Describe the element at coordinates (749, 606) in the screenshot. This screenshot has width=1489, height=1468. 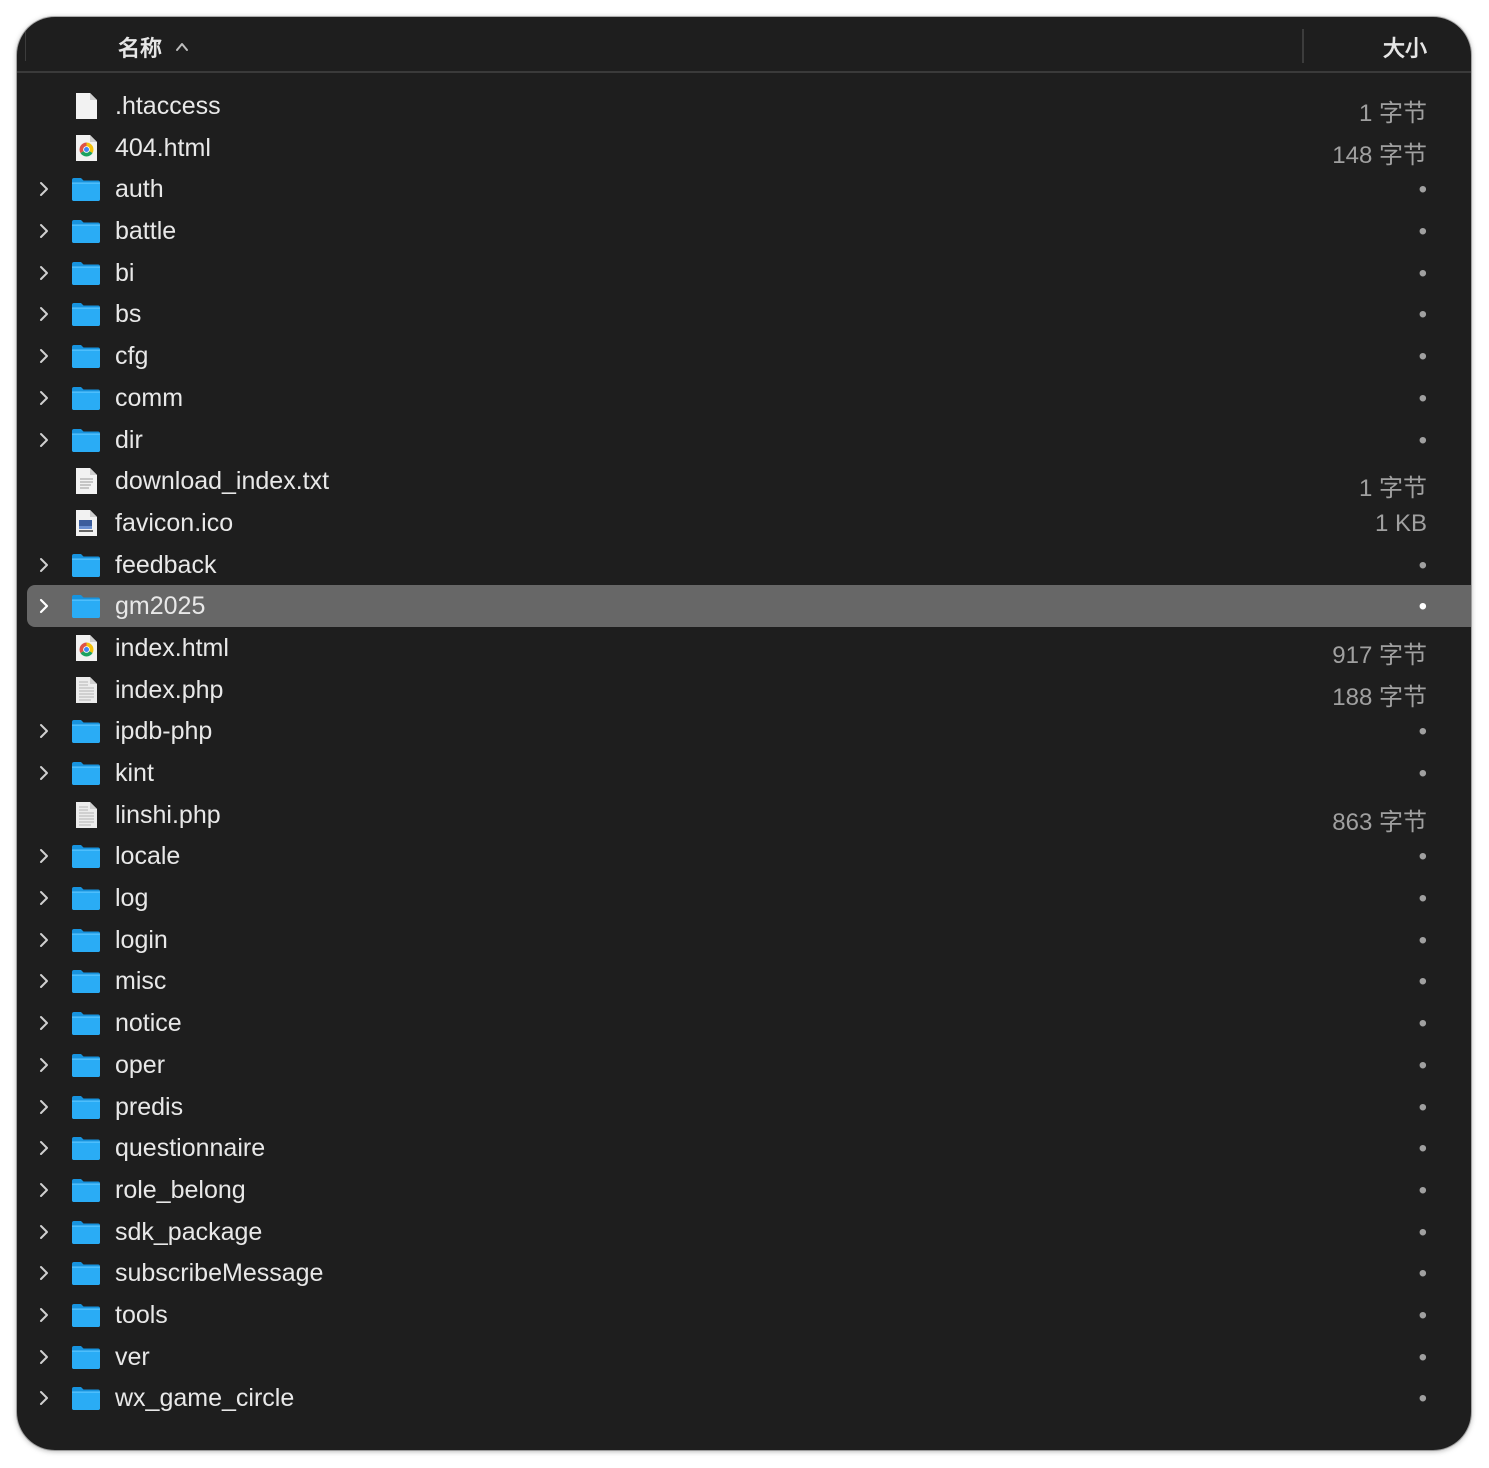
I see `selection-highlight` at that location.